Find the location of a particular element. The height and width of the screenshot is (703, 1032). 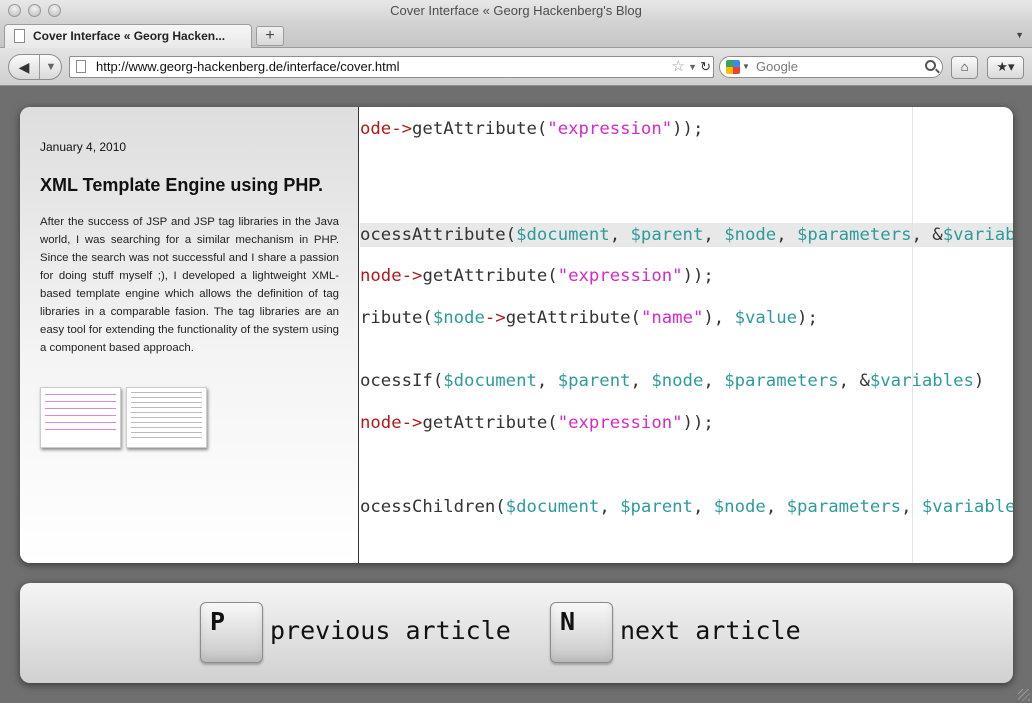

google-icon is located at coordinates (733, 67).